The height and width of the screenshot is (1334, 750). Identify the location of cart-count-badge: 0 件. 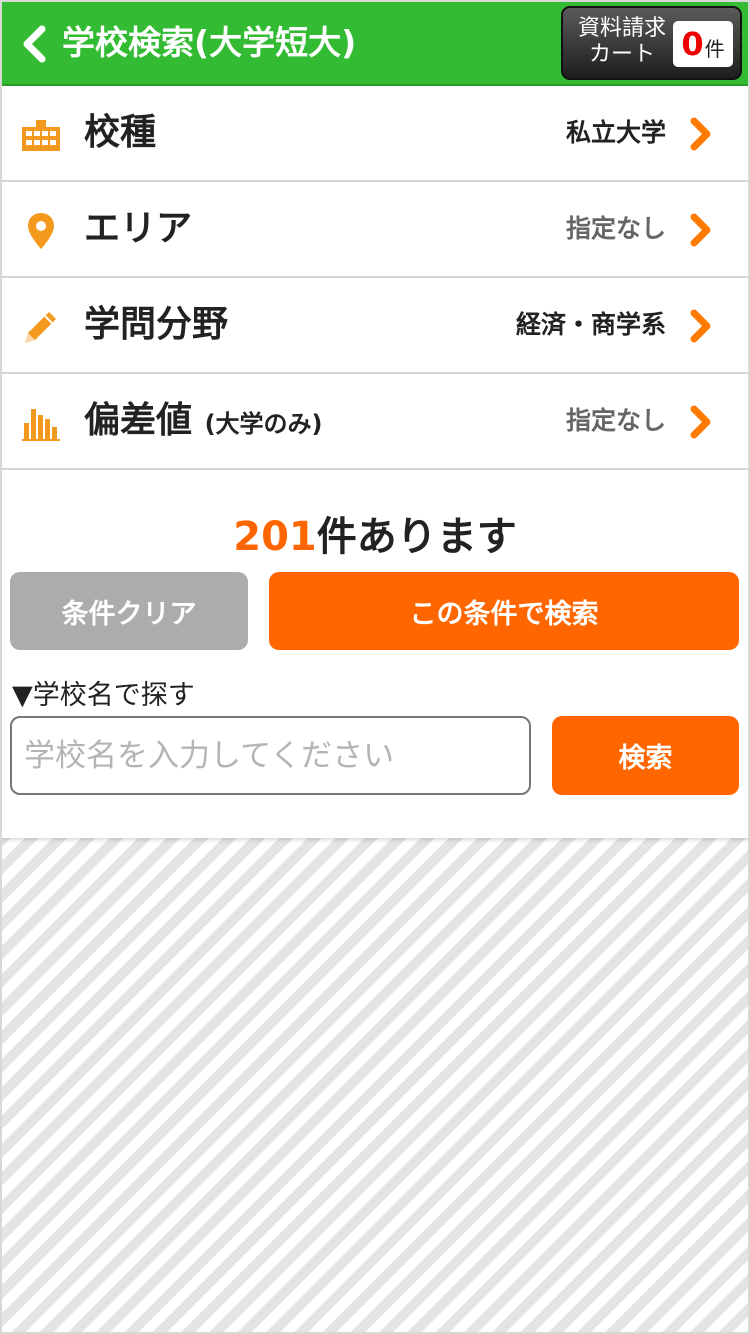
(703, 44).